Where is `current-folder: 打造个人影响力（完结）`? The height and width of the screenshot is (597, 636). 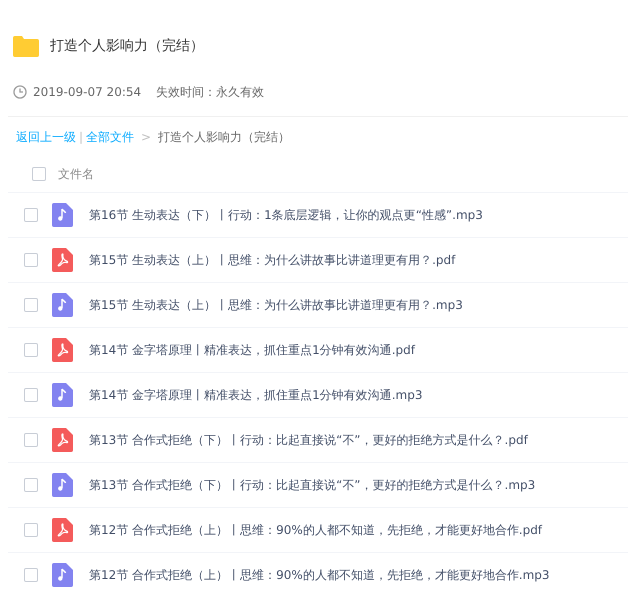 current-folder: 打造个人影响力（完结） is located at coordinates (224, 137).